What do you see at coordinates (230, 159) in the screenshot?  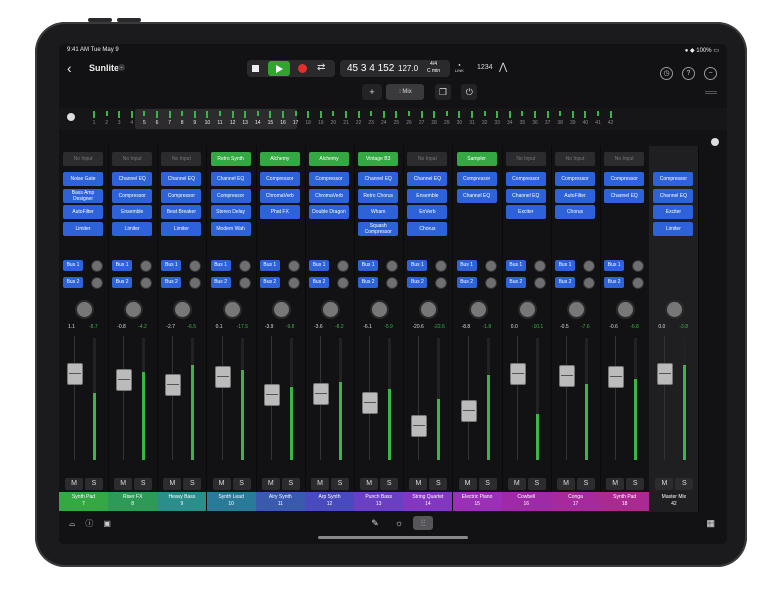 I see `input-slot: Retro Synth` at bounding box center [230, 159].